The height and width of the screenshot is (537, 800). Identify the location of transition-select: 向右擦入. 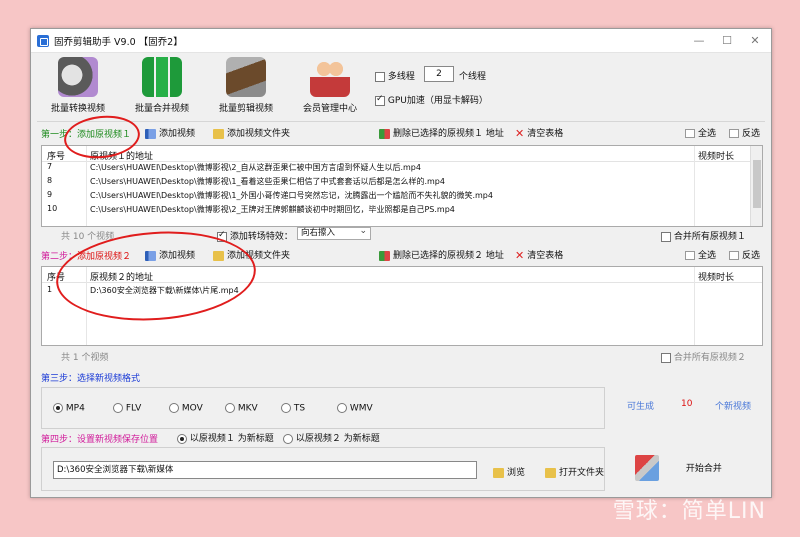
(334, 233).